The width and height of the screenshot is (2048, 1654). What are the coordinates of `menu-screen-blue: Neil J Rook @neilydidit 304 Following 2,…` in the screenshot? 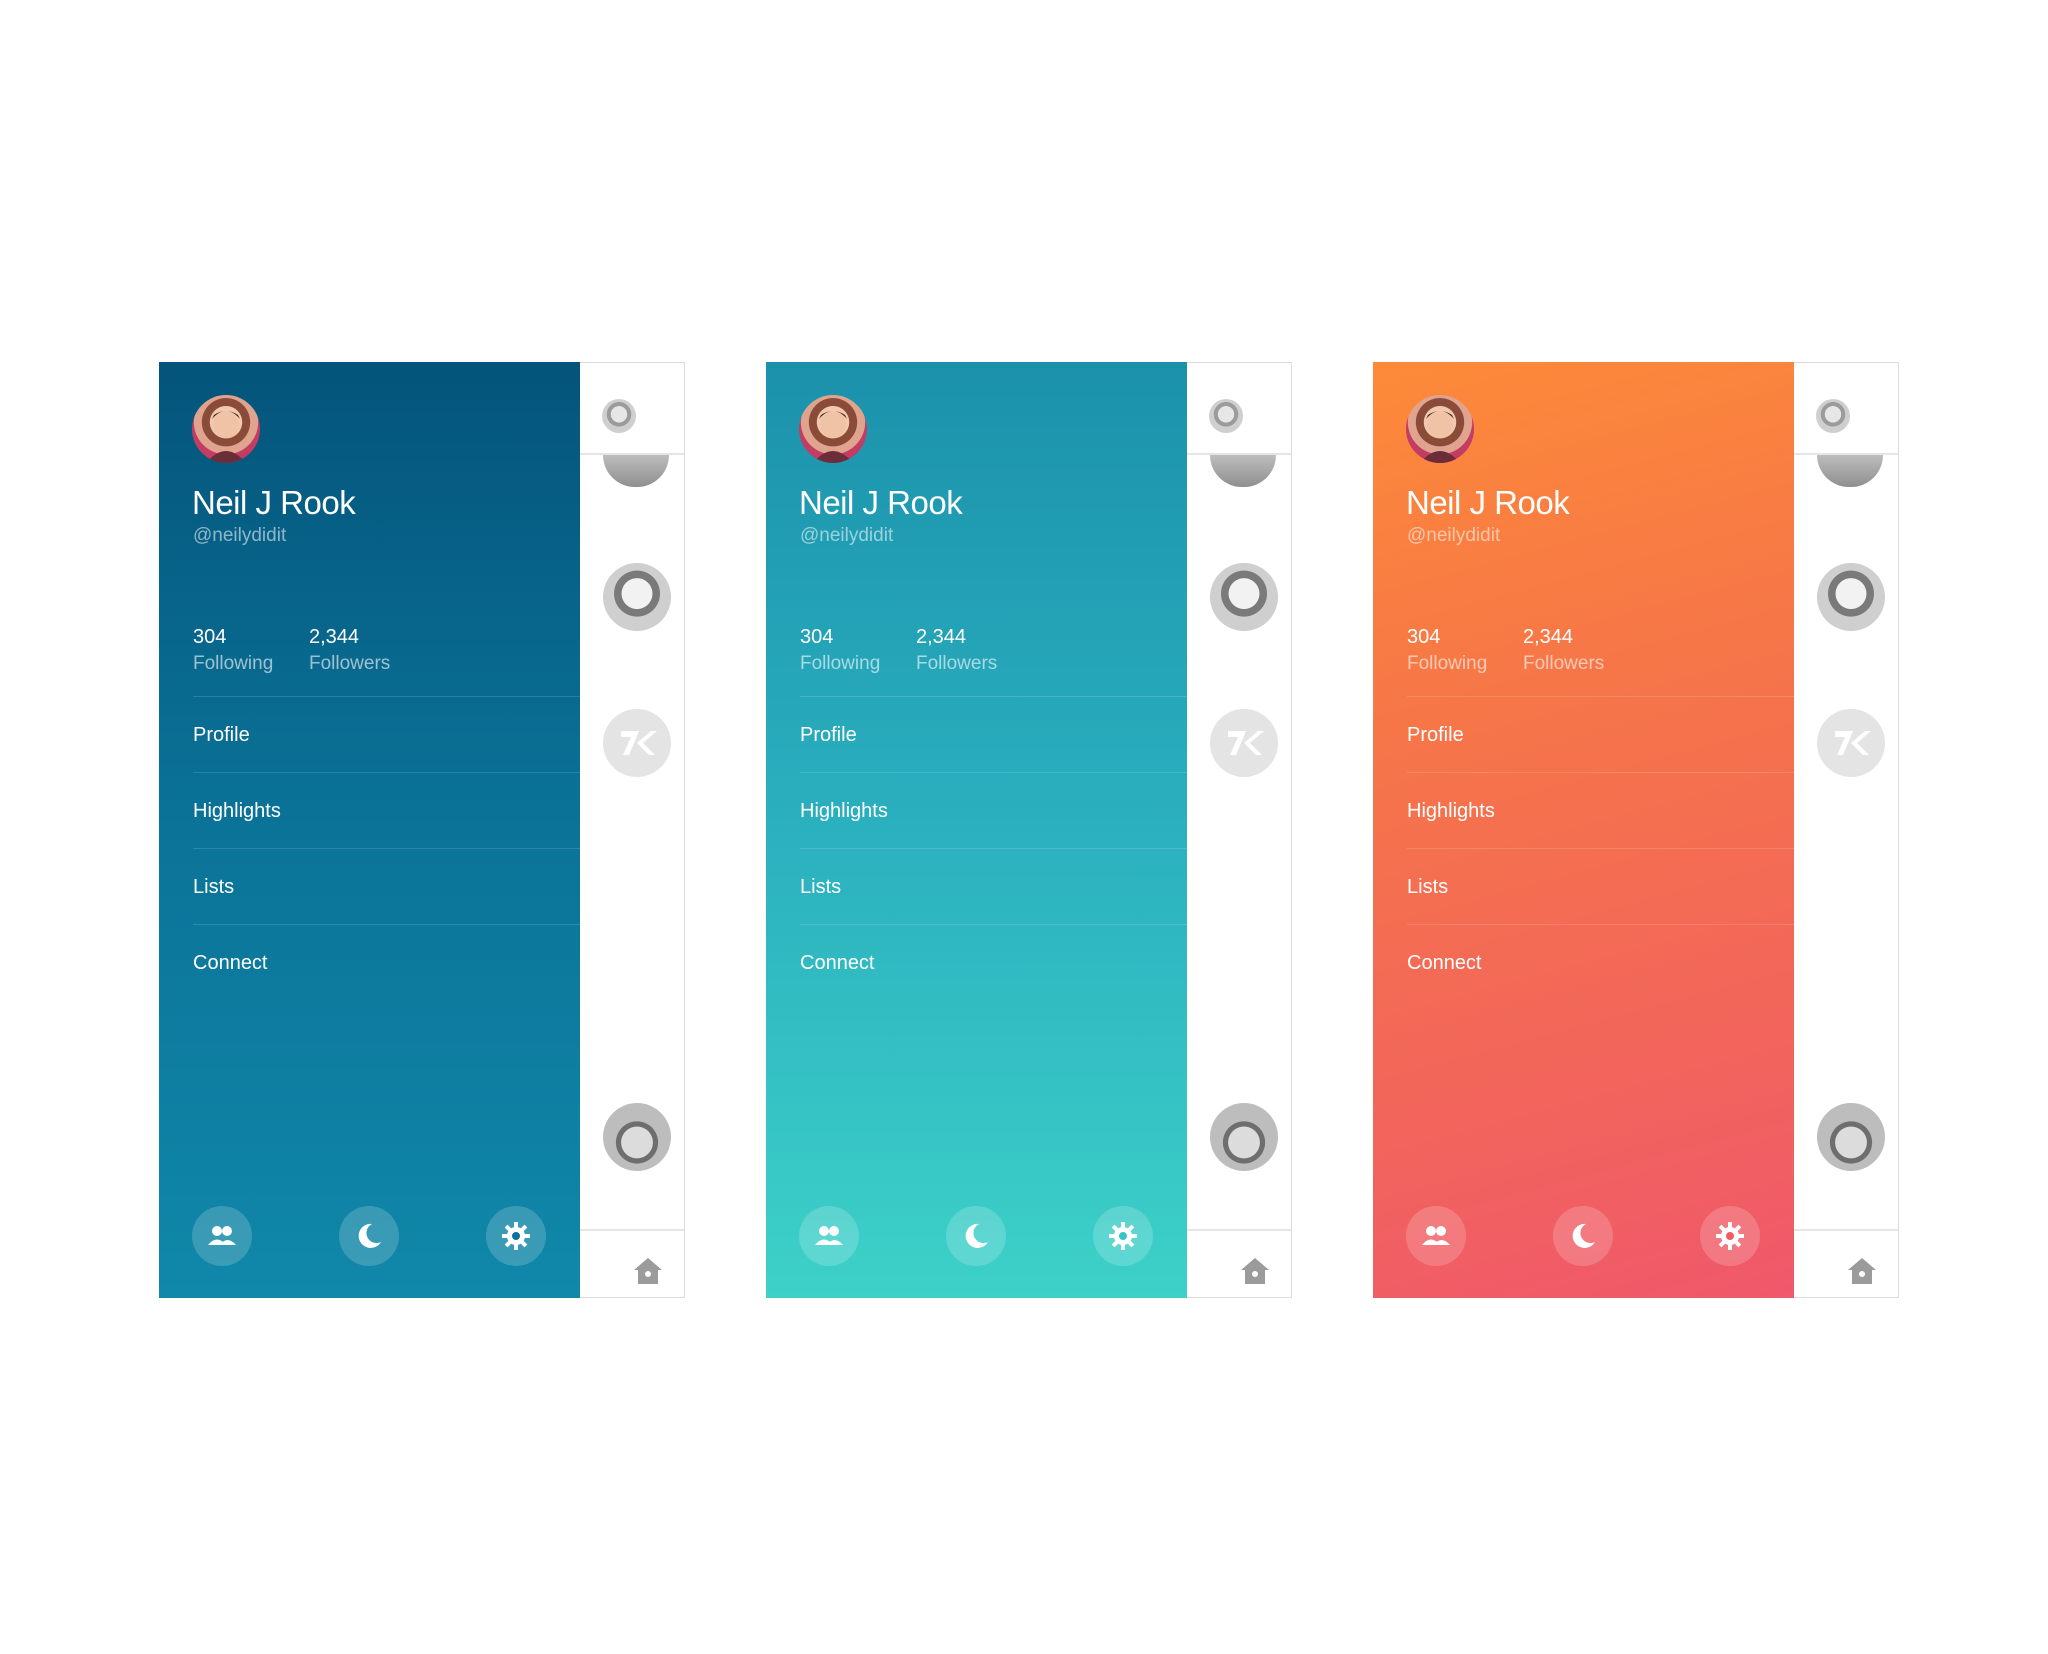 It's located at (422, 830).